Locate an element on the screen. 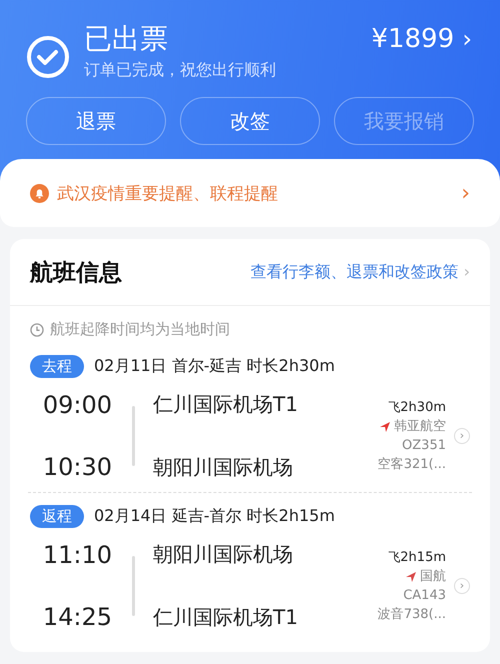  notice-text: 武汉疫情重要提醒、联程提醒 is located at coordinates (168, 193).